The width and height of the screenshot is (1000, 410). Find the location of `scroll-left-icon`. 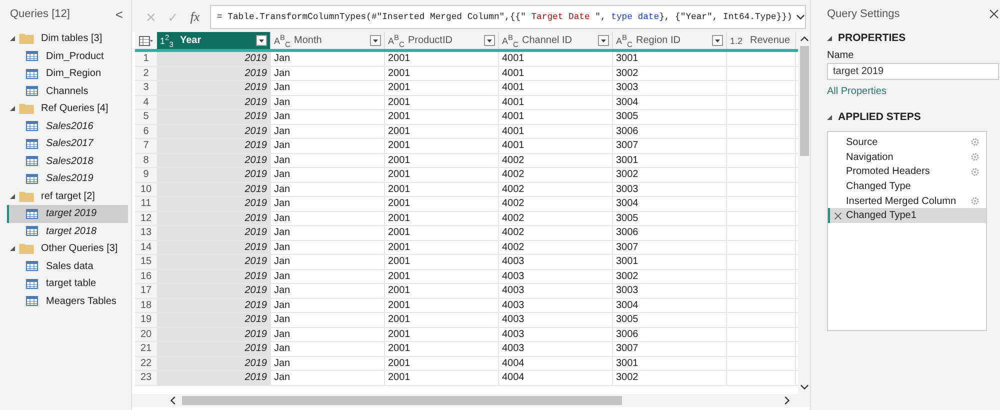

scroll-left-icon is located at coordinates (173, 400).